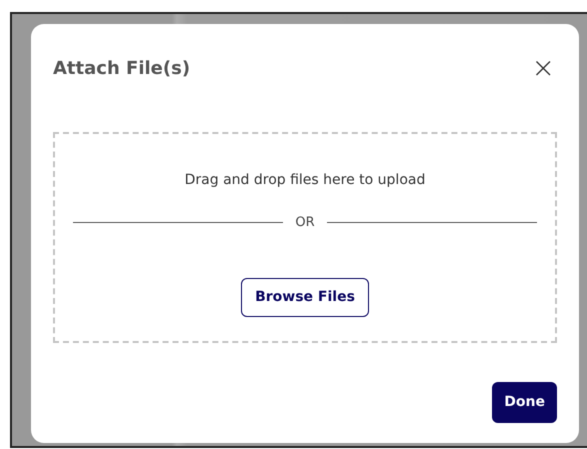 The height and width of the screenshot is (449, 587). What do you see at coordinates (121, 68) in the screenshot?
I see `dialog-title: Attach File(s)` at bounding box center [121, 68].